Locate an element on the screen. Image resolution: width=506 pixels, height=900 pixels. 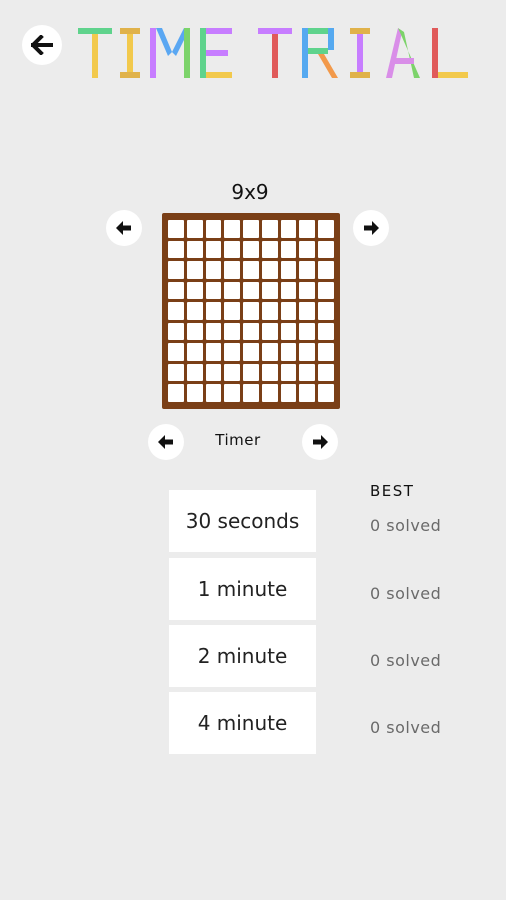
best-header: BEST is located at coordinates (392, 491).